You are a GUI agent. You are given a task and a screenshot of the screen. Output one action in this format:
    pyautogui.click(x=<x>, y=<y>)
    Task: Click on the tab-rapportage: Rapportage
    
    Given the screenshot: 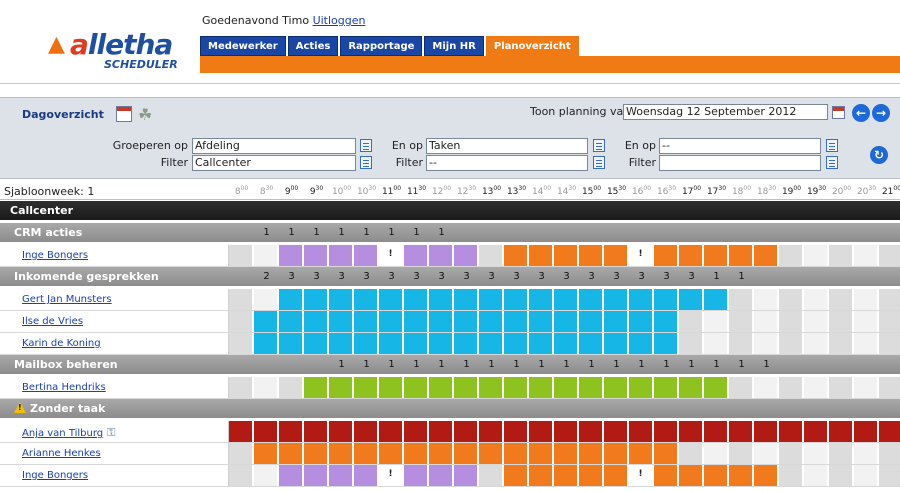 What is the action you would take?
    pyautogui.click(x=381, y=46)
    